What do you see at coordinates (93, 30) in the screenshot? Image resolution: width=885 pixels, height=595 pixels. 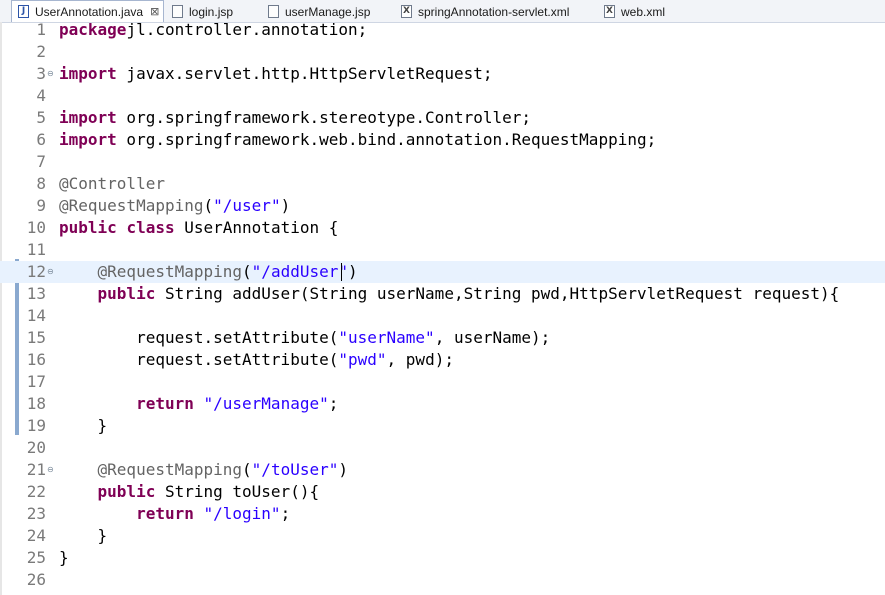 I see `code-keyword: package` at bounding box center [93, 30].